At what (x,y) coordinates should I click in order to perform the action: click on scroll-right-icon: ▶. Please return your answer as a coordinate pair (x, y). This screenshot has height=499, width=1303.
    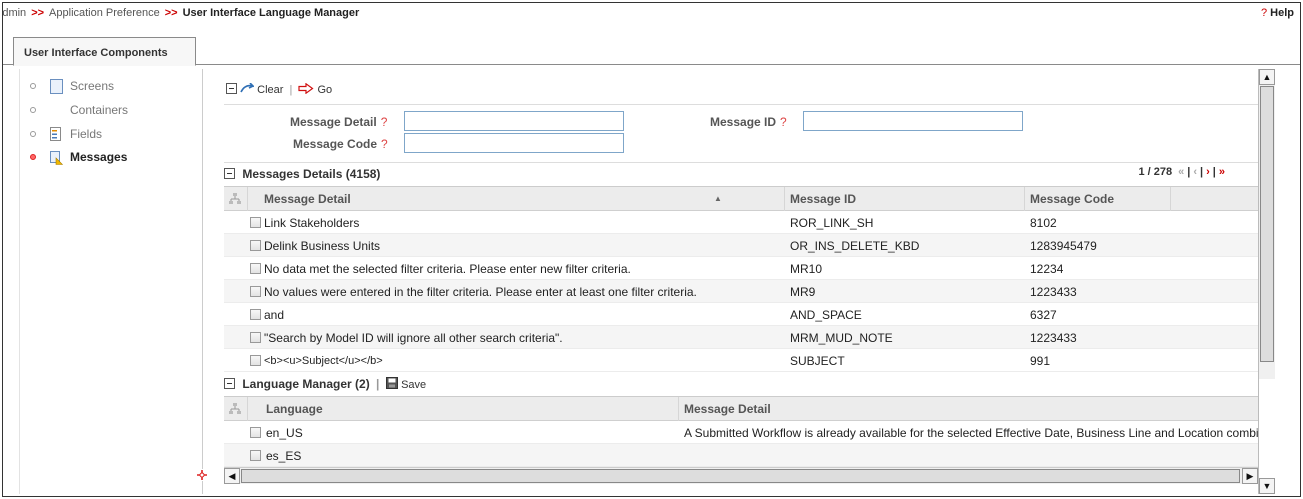
    Looking at the image, I should click on (1250, 476).